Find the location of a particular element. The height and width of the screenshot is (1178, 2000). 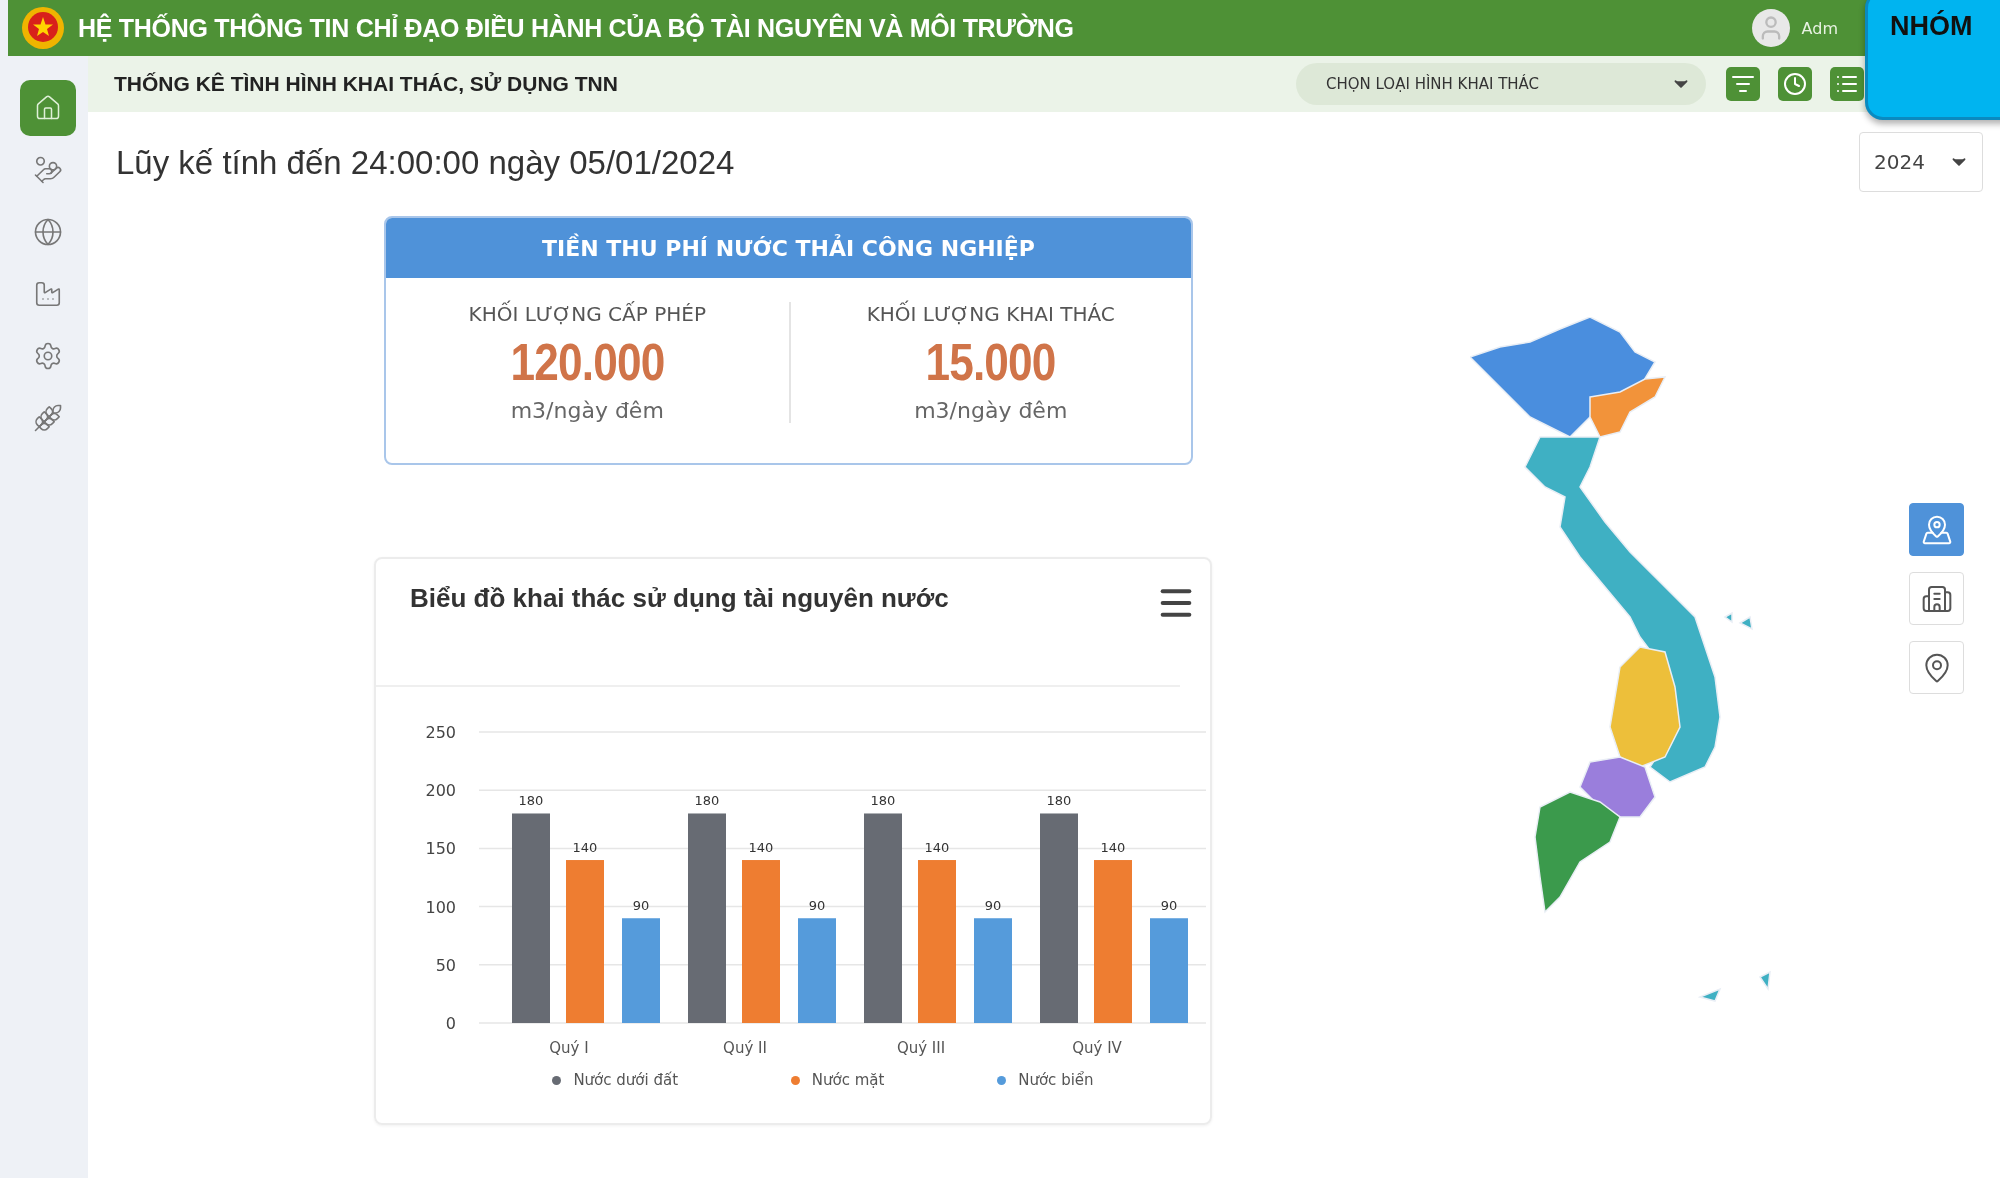

stat-label: KHỐI LƯỢNG KHAI THÁC is located at coordinates (990, 314).